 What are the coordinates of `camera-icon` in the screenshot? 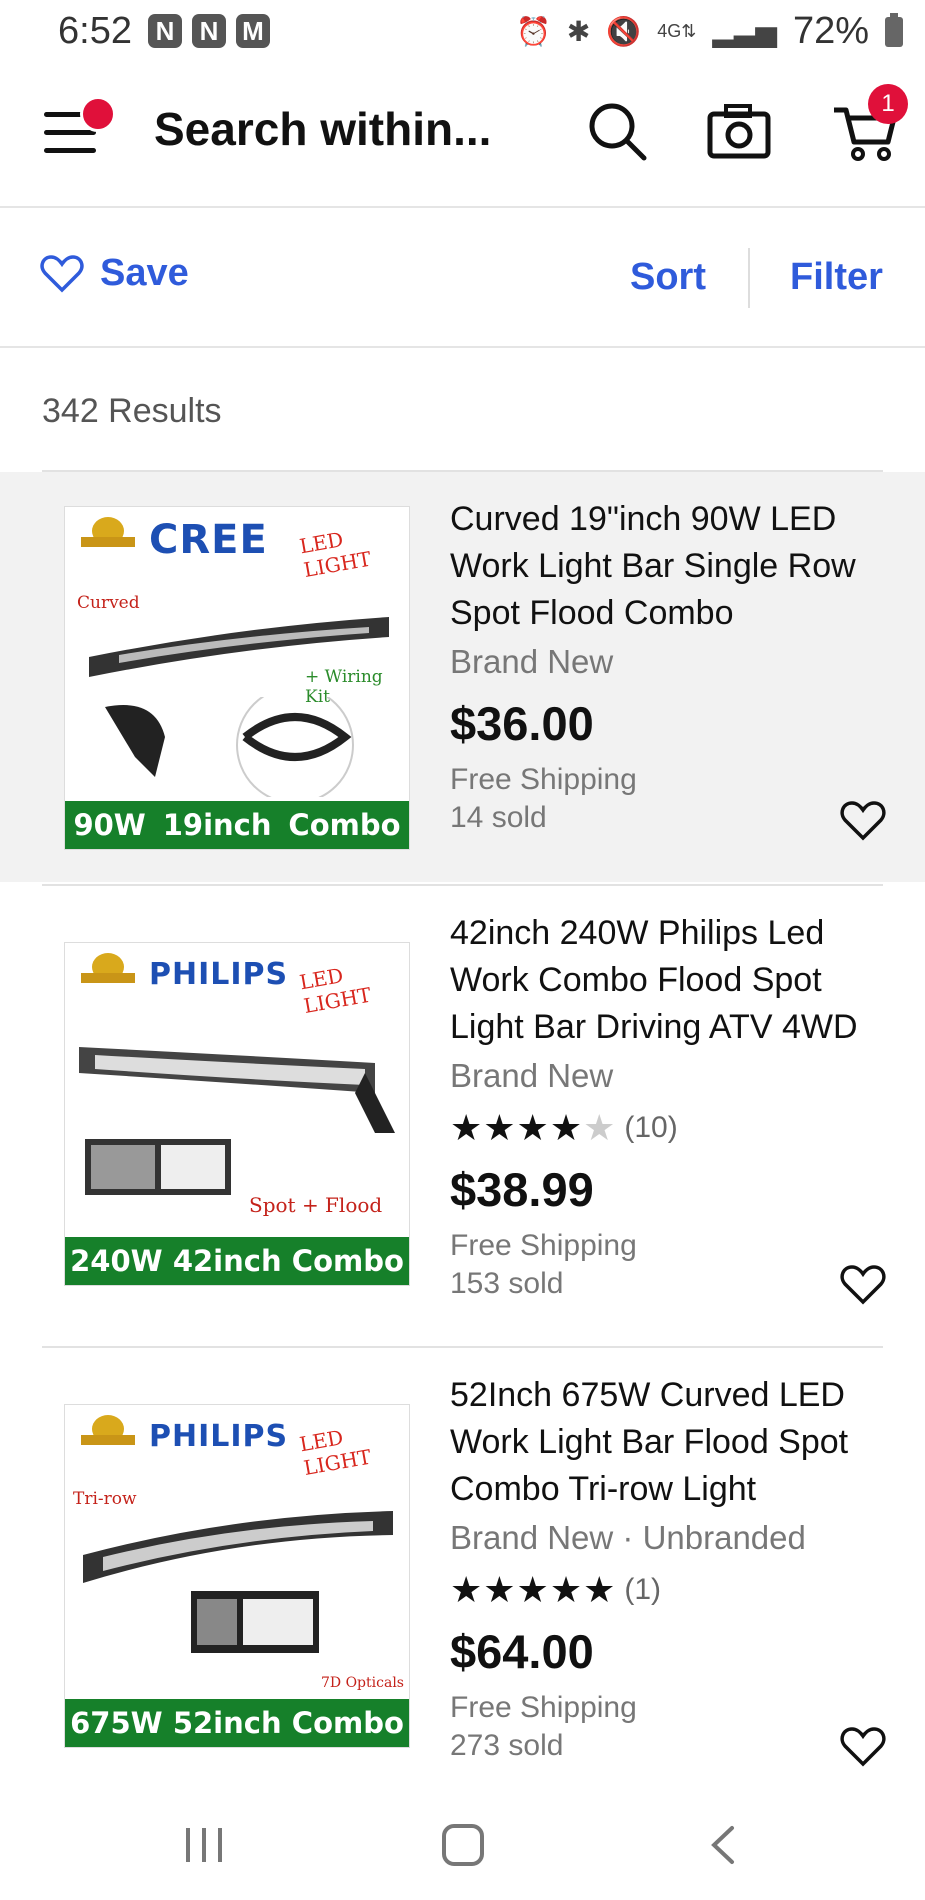 It's located at (739, 131).